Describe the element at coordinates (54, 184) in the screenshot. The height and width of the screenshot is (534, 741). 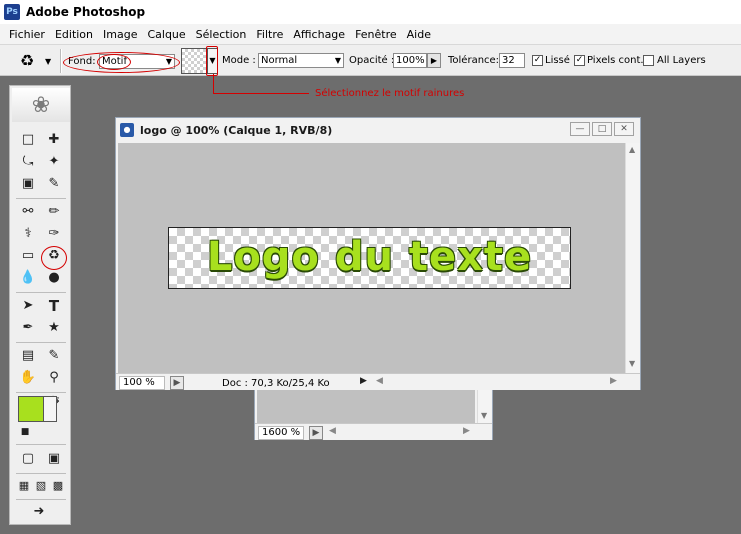
I see `slice-tool-icon: ✎` at that location.